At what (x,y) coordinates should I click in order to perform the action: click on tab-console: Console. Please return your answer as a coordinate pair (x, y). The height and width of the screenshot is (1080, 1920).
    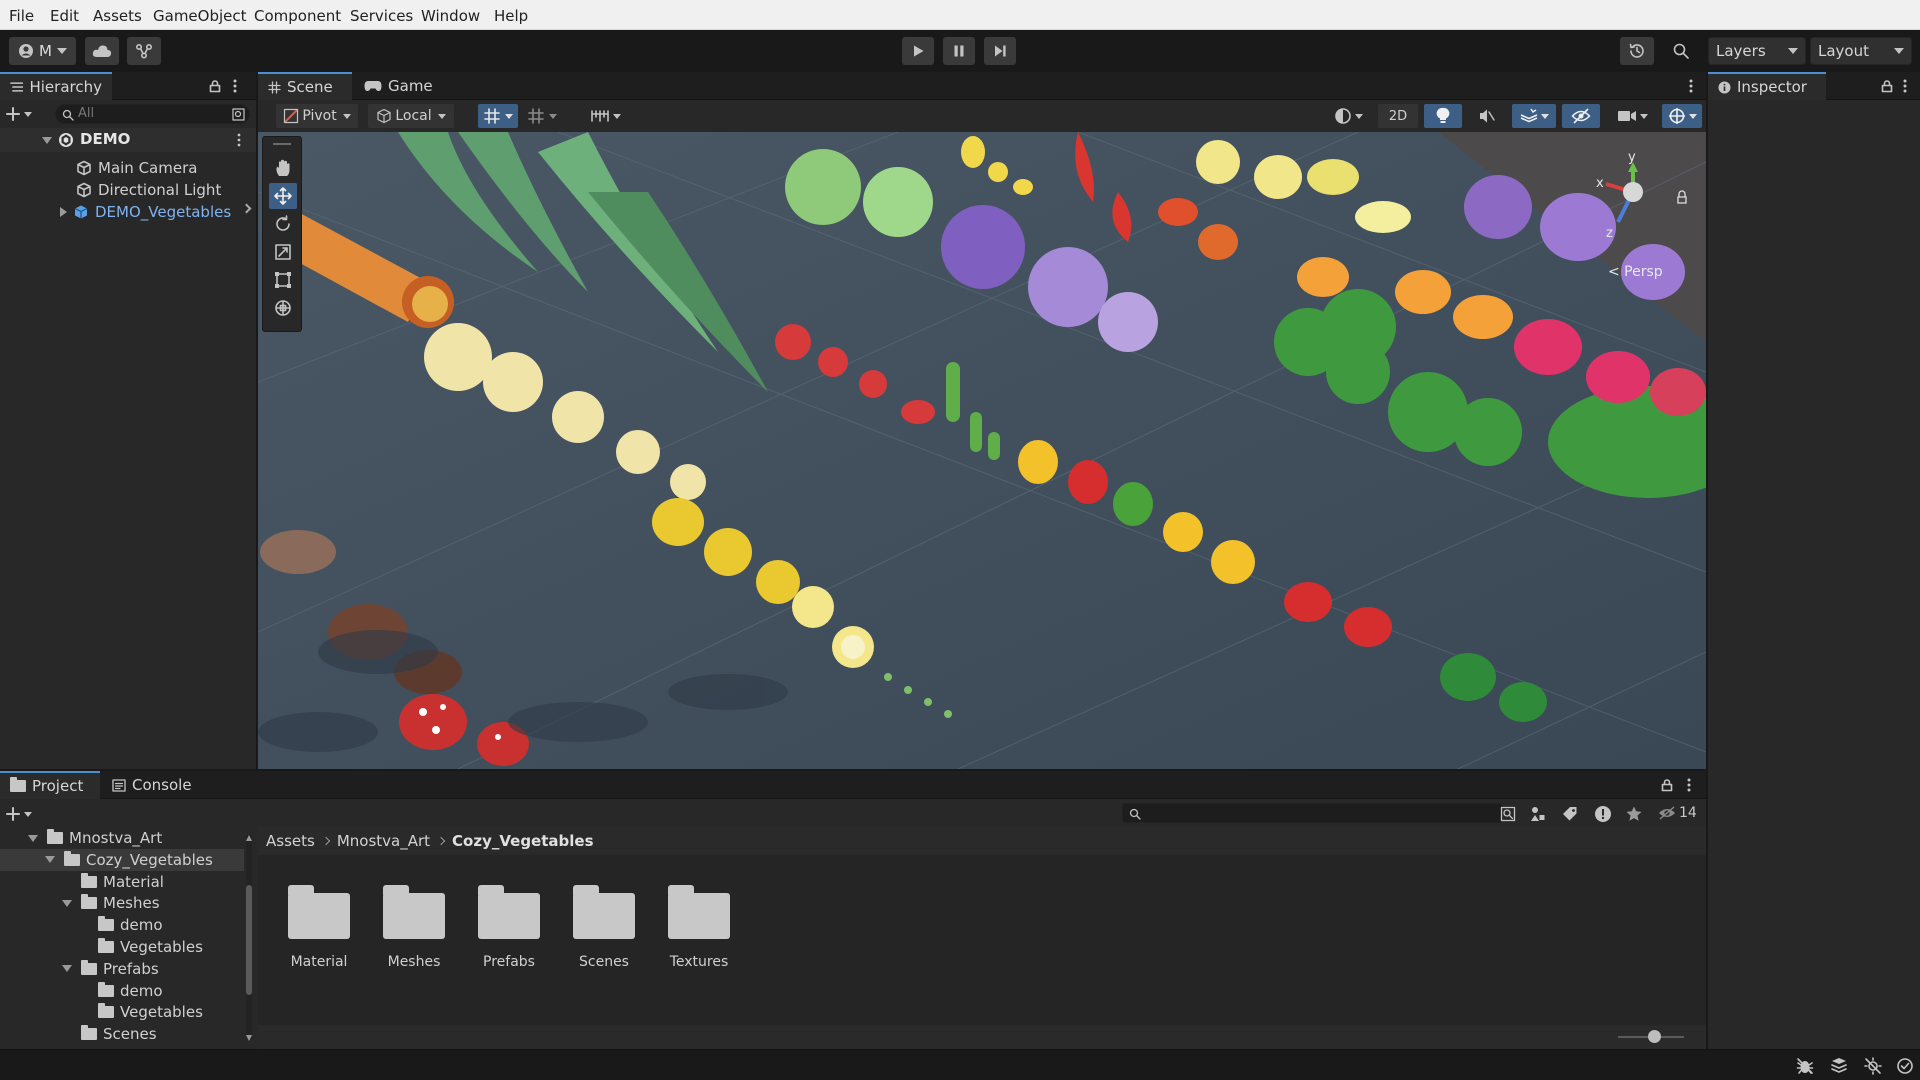
    Looking at the image, I should click on (152, 785).